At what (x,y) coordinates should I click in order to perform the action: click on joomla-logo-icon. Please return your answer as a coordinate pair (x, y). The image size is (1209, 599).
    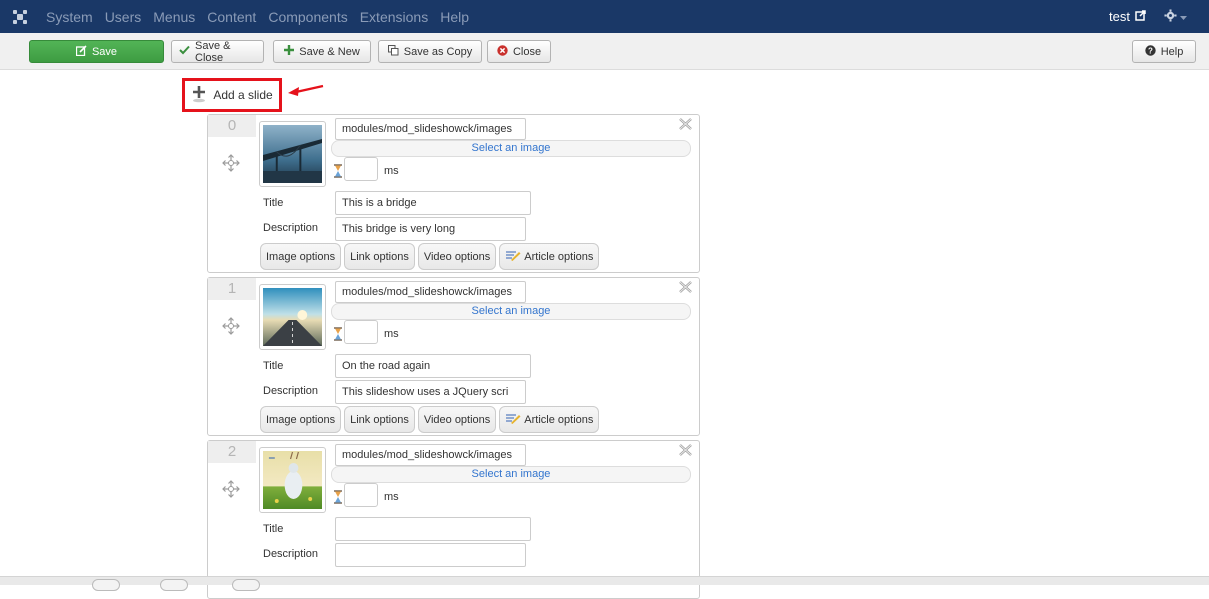
    Looking at the image, I should click on (20, 16).